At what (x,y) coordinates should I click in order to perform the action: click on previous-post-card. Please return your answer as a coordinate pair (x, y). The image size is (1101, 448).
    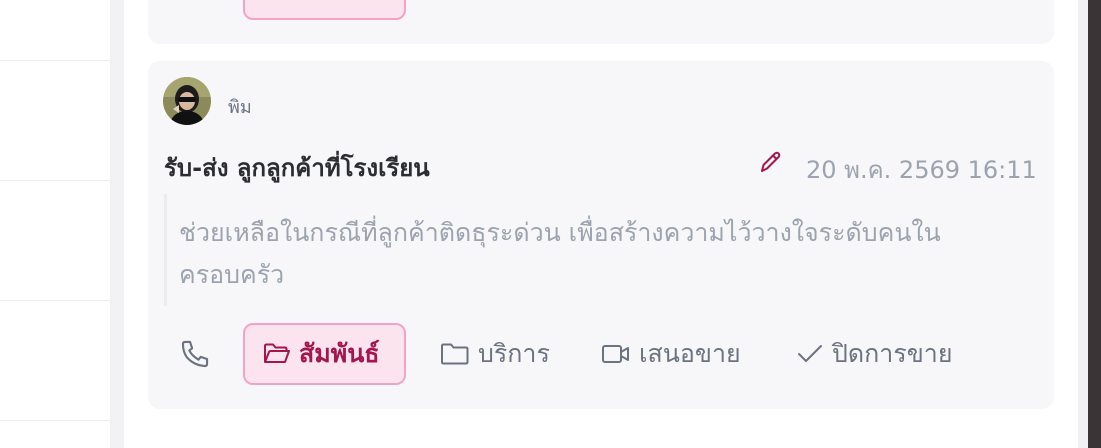
    Looking at the image, I should click on (601, 22).